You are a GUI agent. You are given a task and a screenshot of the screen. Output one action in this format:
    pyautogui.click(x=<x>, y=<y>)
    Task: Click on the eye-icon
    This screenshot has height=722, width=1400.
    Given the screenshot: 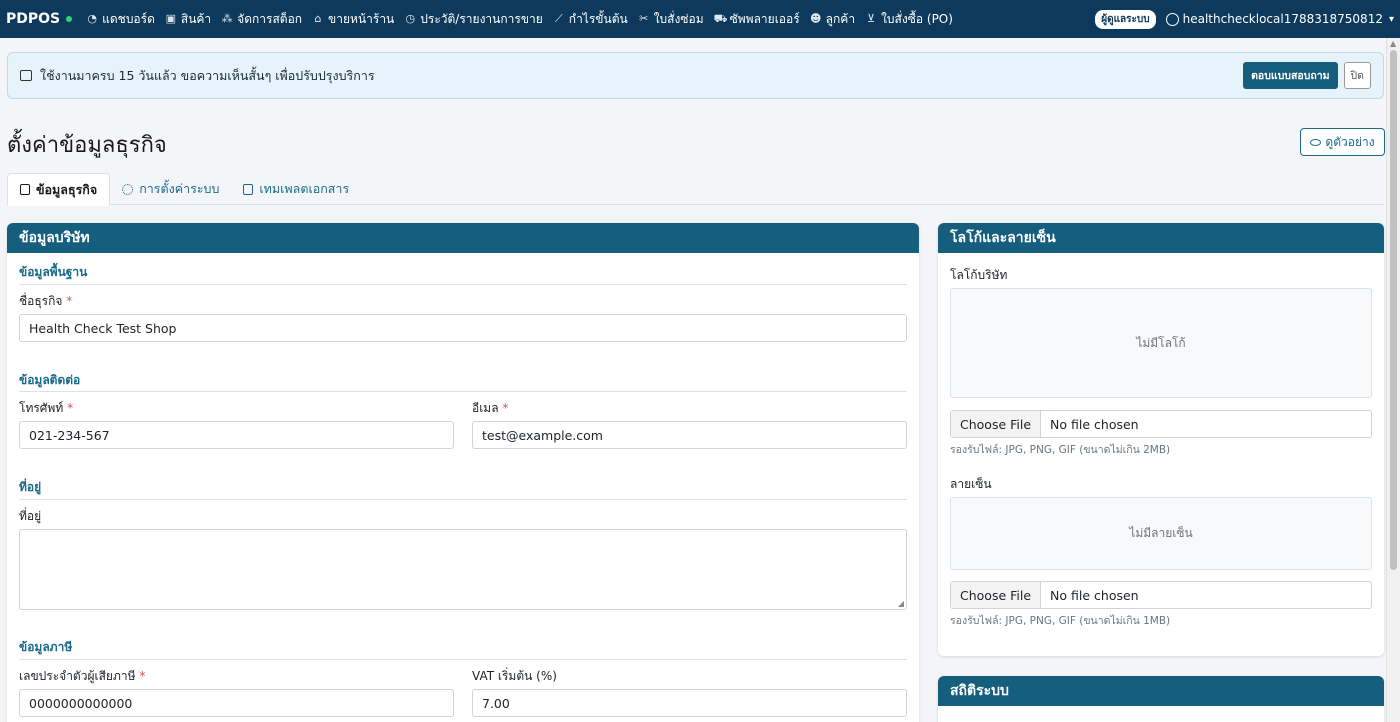 What is the action you would take?
    pyautogui.click(x=1316, y=142)
    